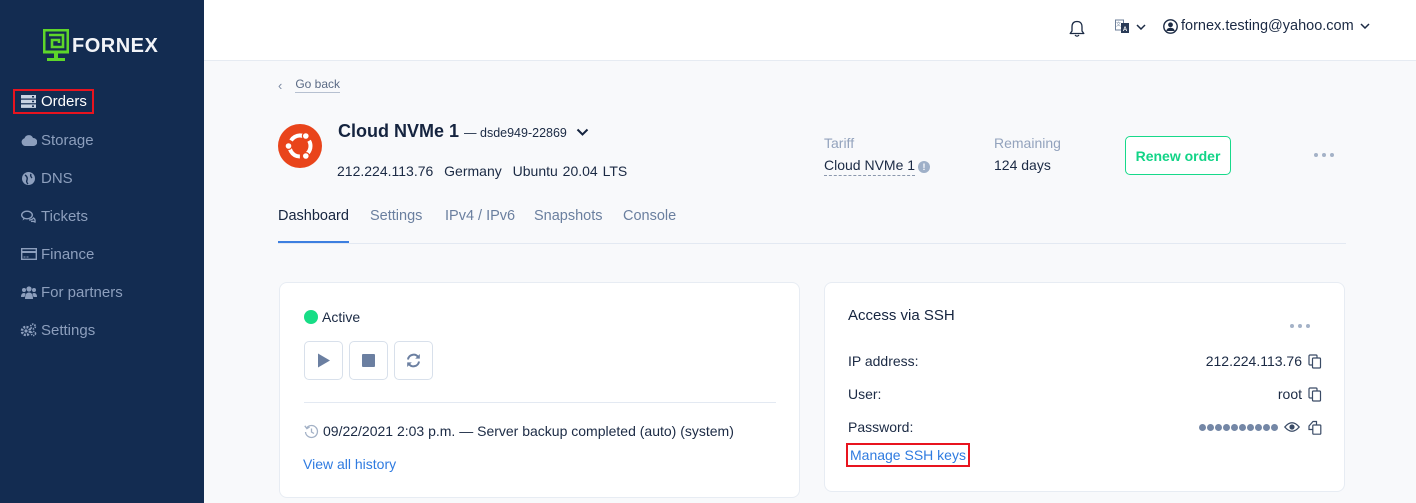  Describe the element at coordinates (1125, 30) in the screenshot. I see `svg-text: A` at that location.